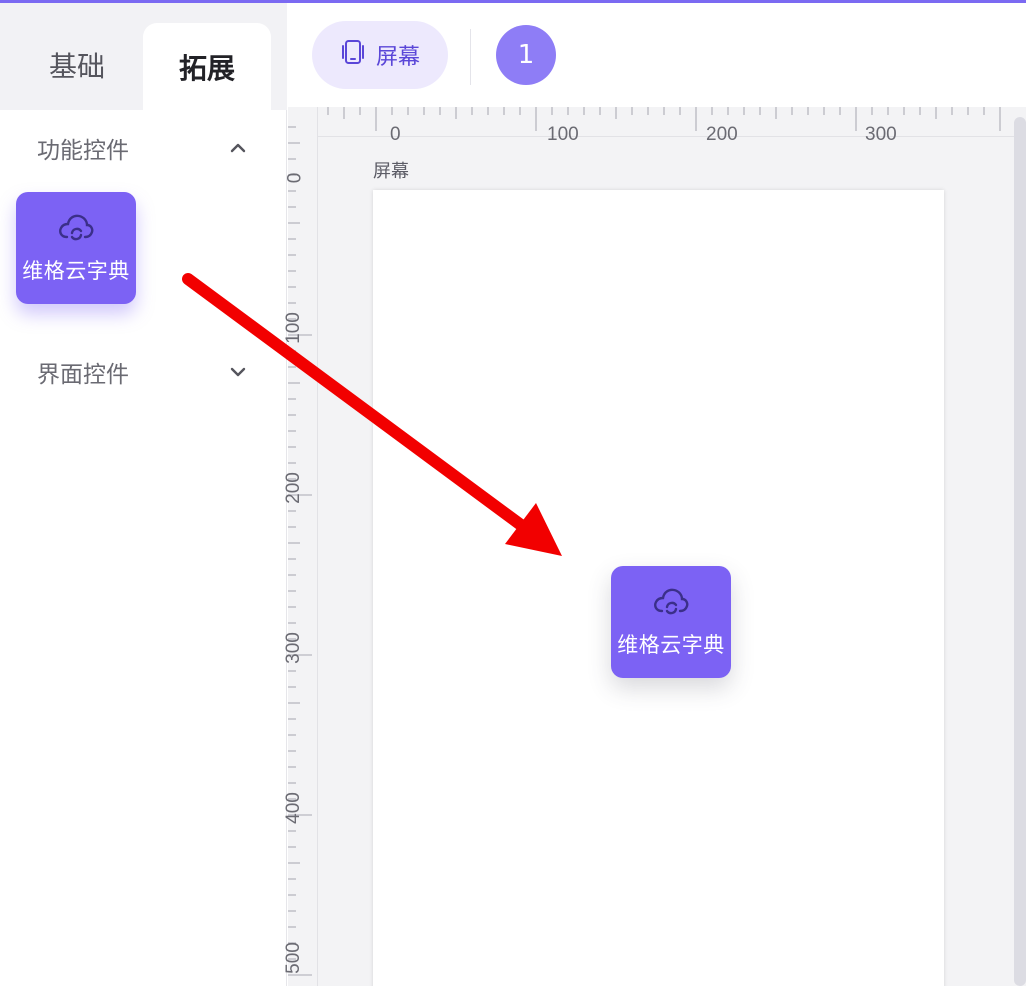 This screenshot has height=986, width=1026. Describe the element at coordinates (83, 375) in the screenshot. I see `section-label: 界面控件` at that location.